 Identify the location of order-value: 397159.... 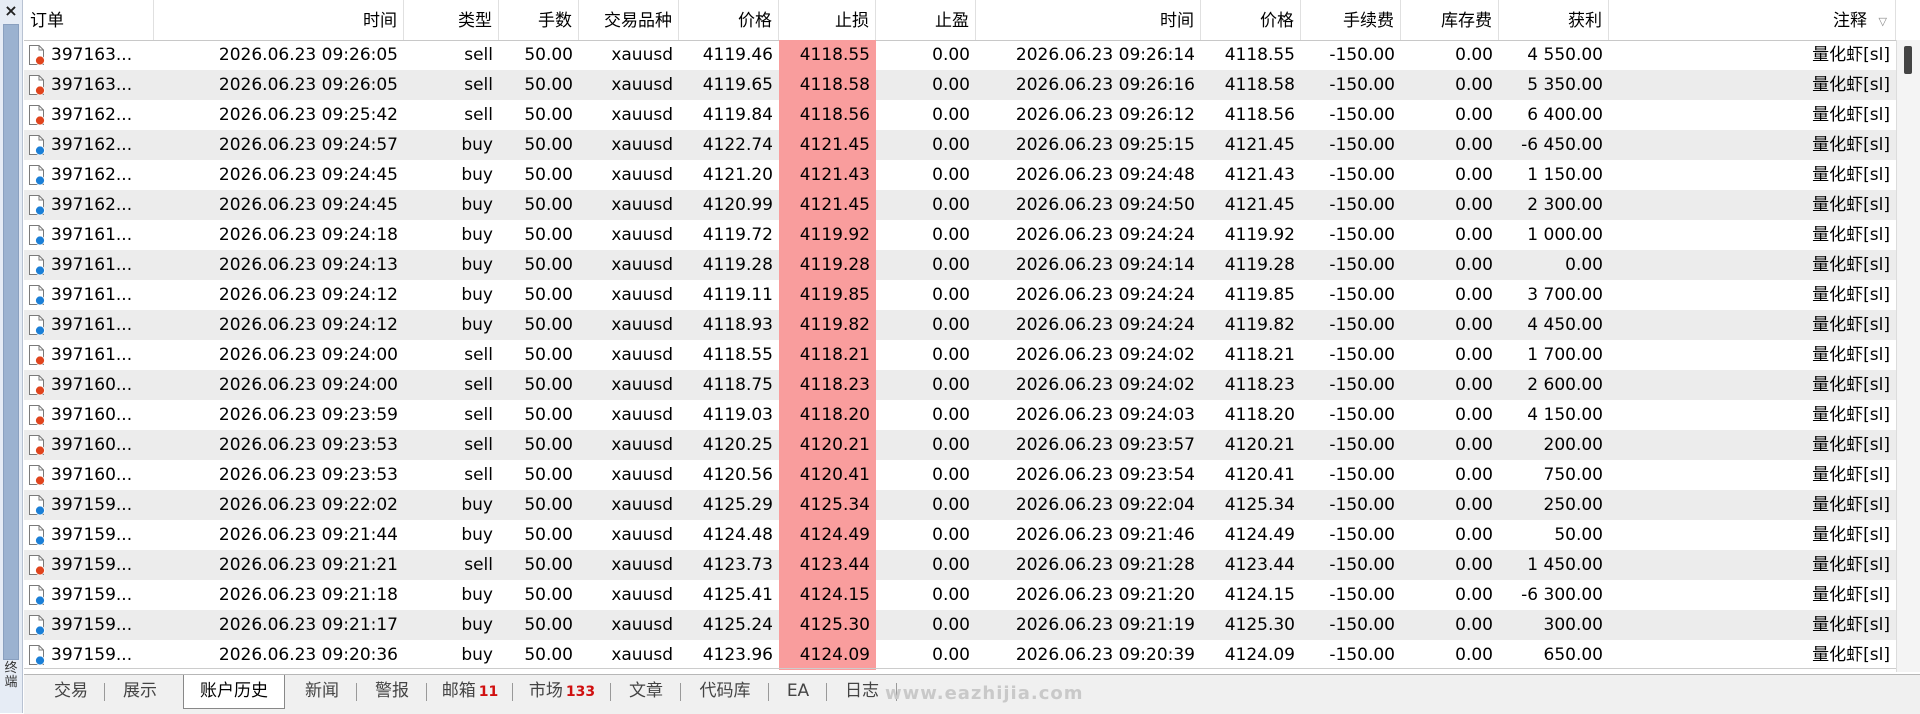
(92, 595).